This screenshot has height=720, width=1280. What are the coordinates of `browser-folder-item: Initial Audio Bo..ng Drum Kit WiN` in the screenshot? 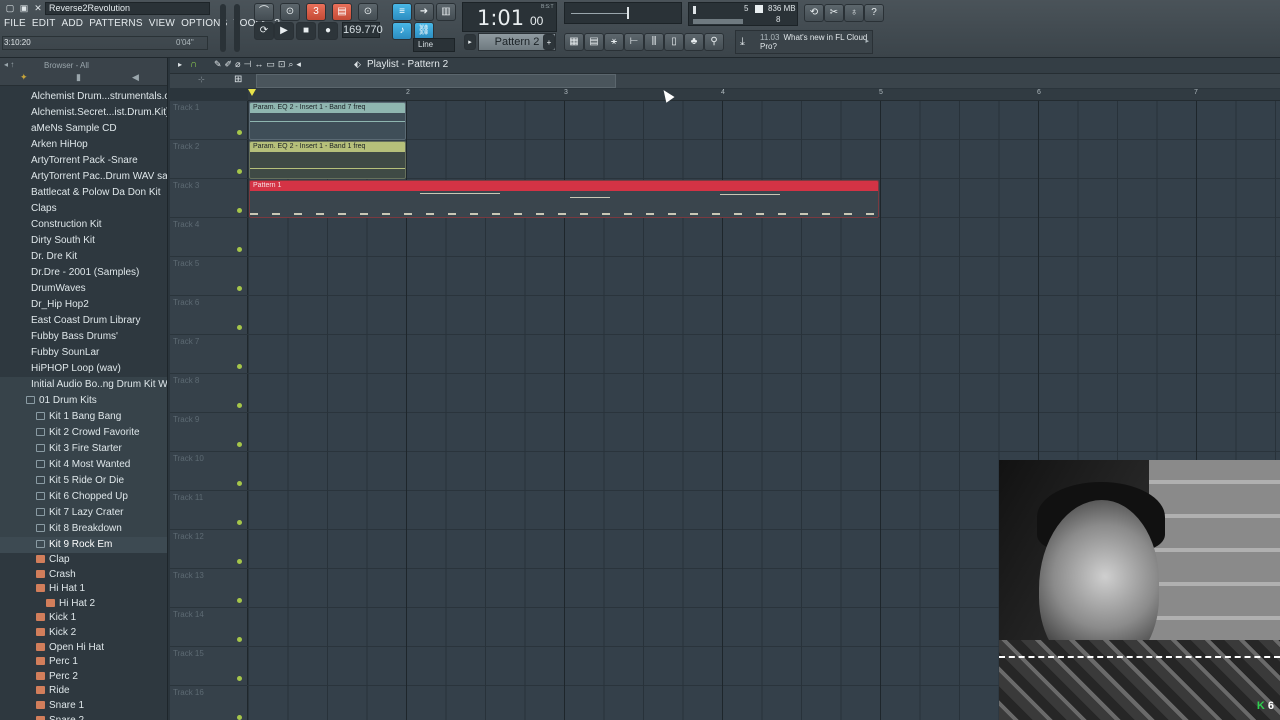 It's located at (83, 385).